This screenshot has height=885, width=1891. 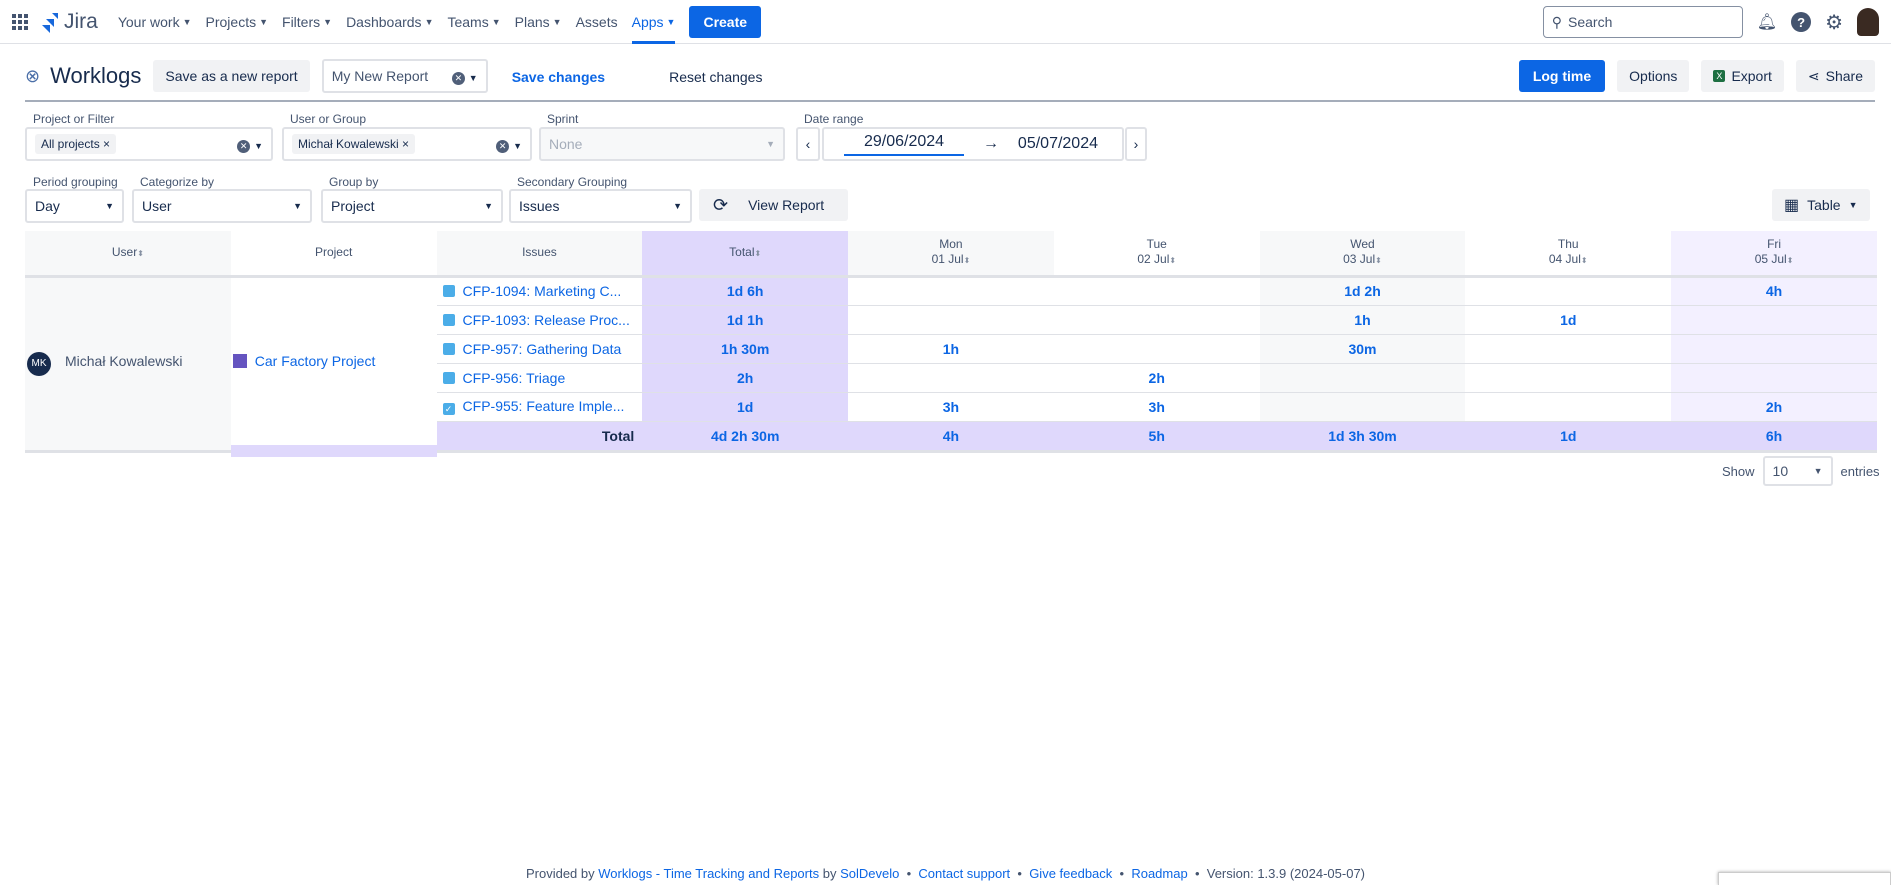 I want to click on column-header-mon: Mon 01 Jul⬍, so click(x=951, y=254).